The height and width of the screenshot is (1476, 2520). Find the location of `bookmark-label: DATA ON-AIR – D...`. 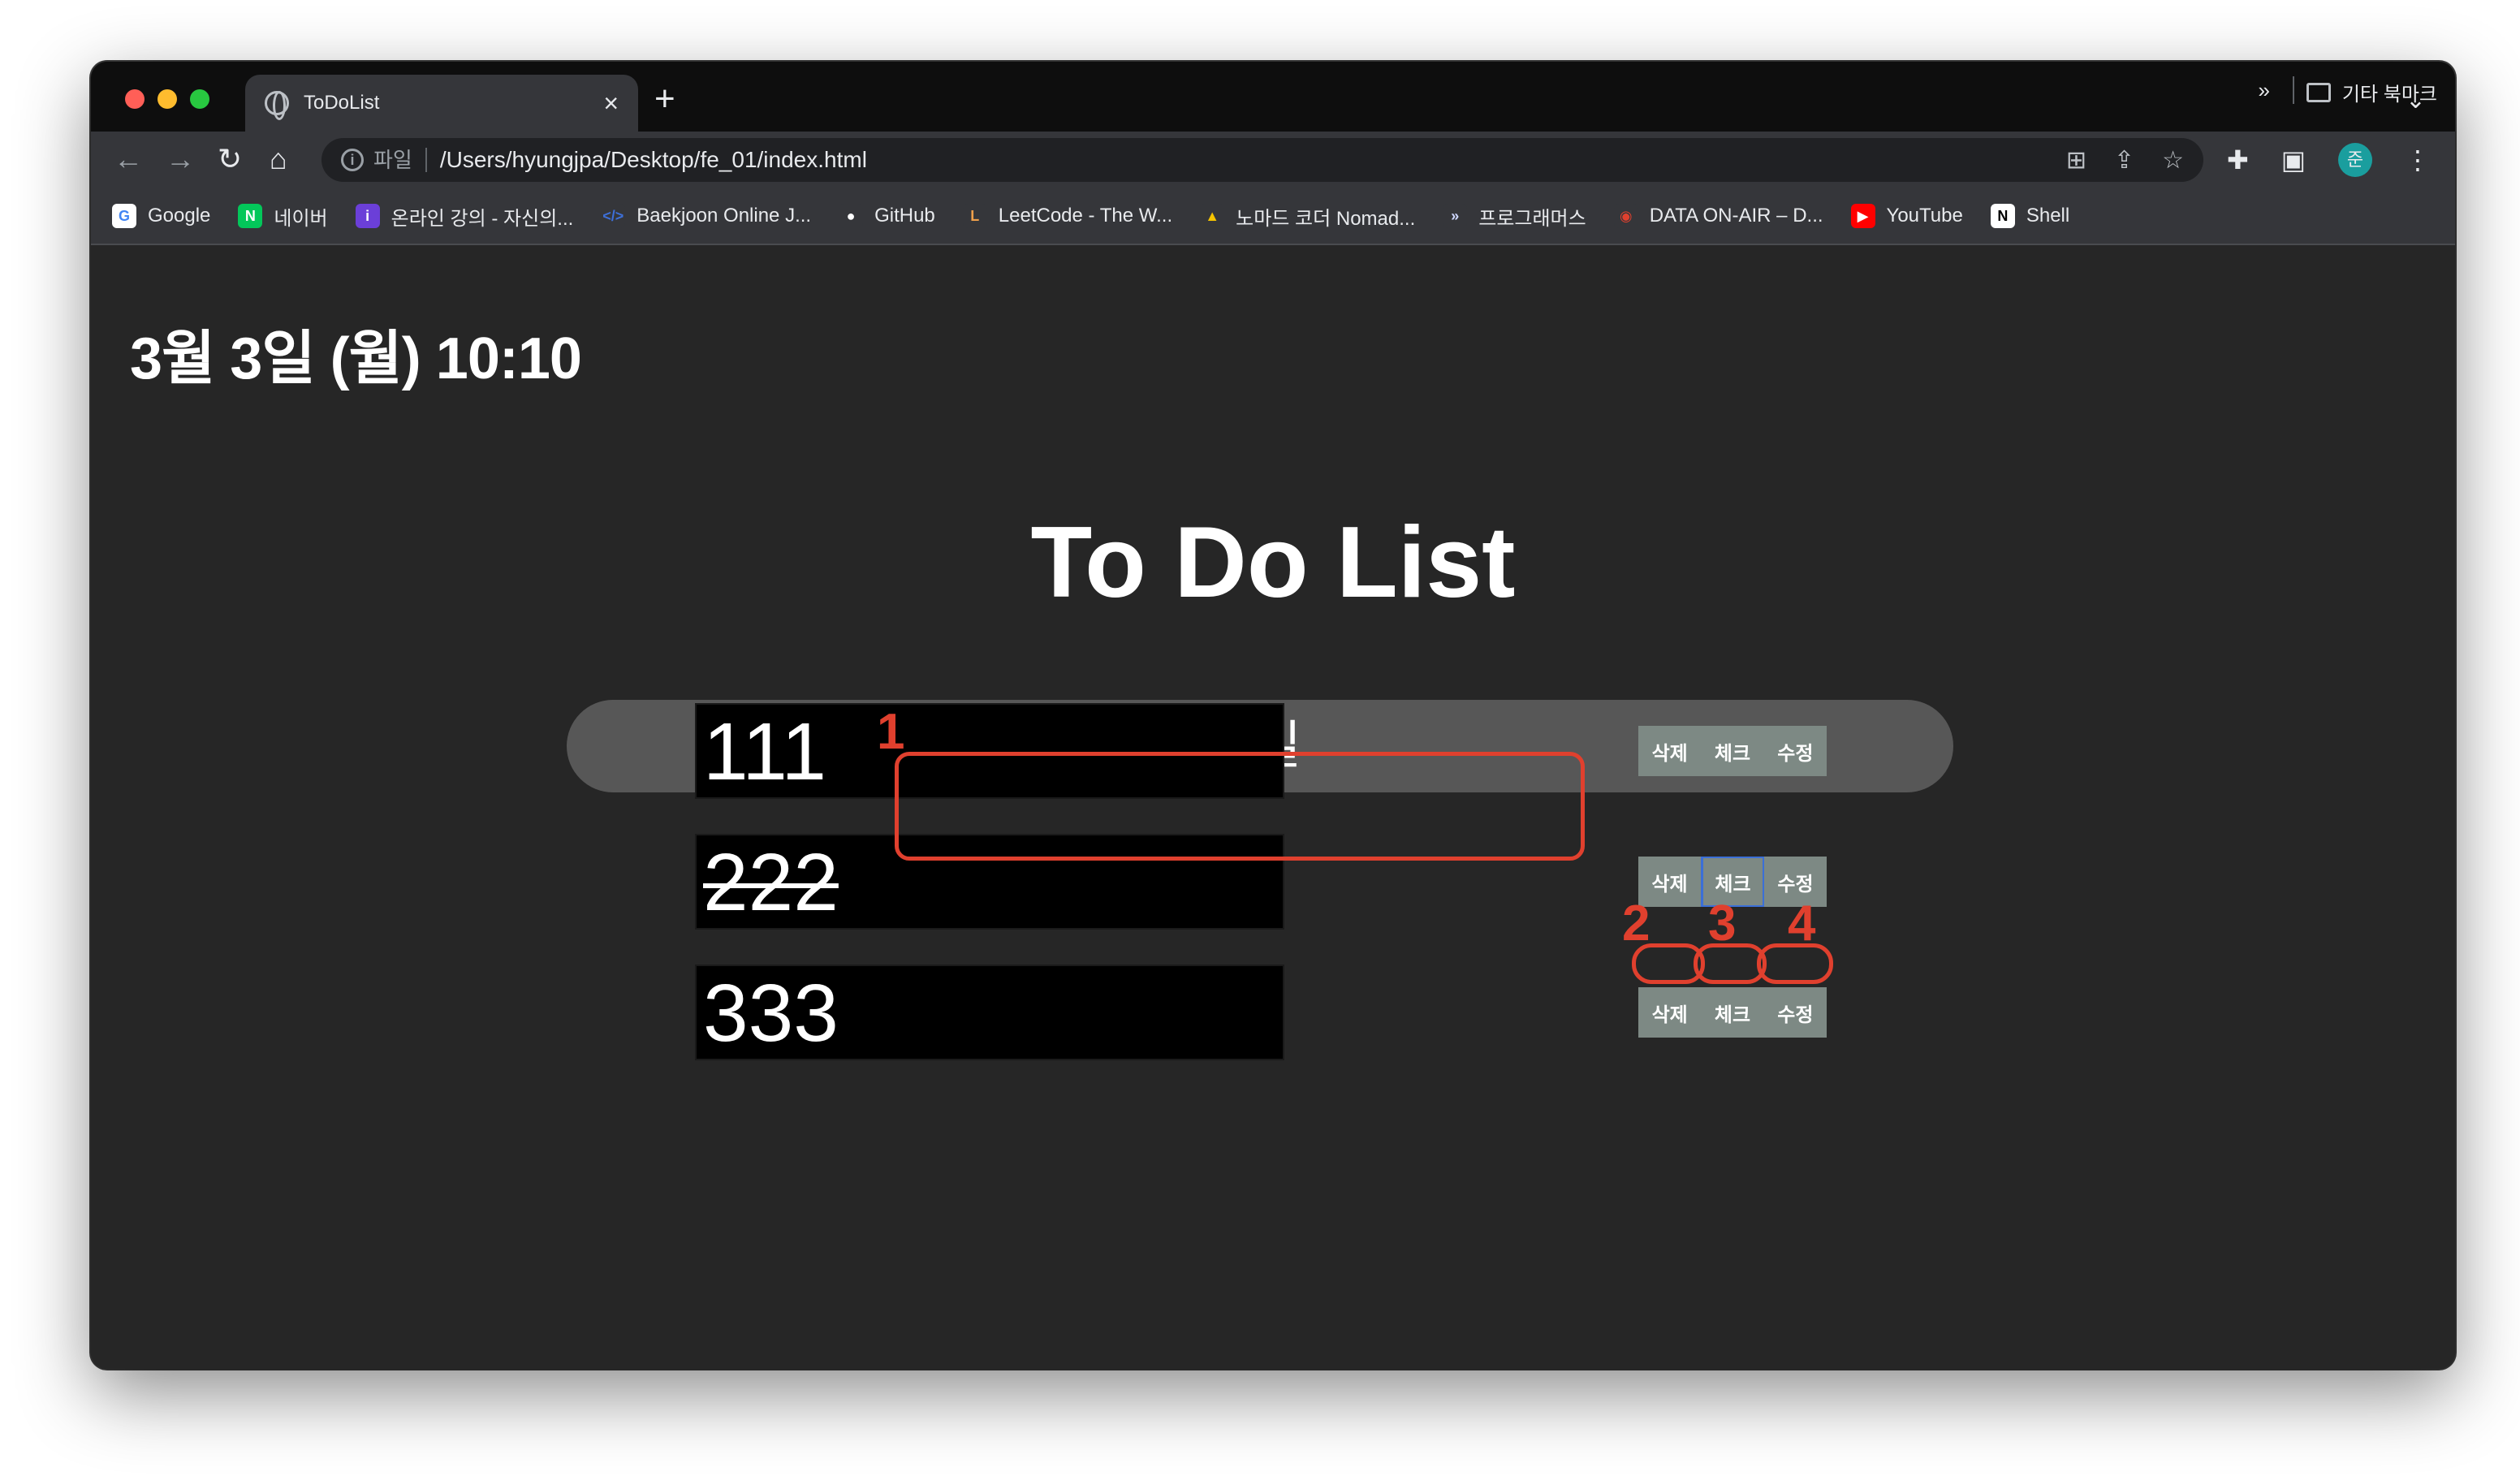

bookmark-label: DATA ON-AIR – D... is located at coordinates (1736, 216).